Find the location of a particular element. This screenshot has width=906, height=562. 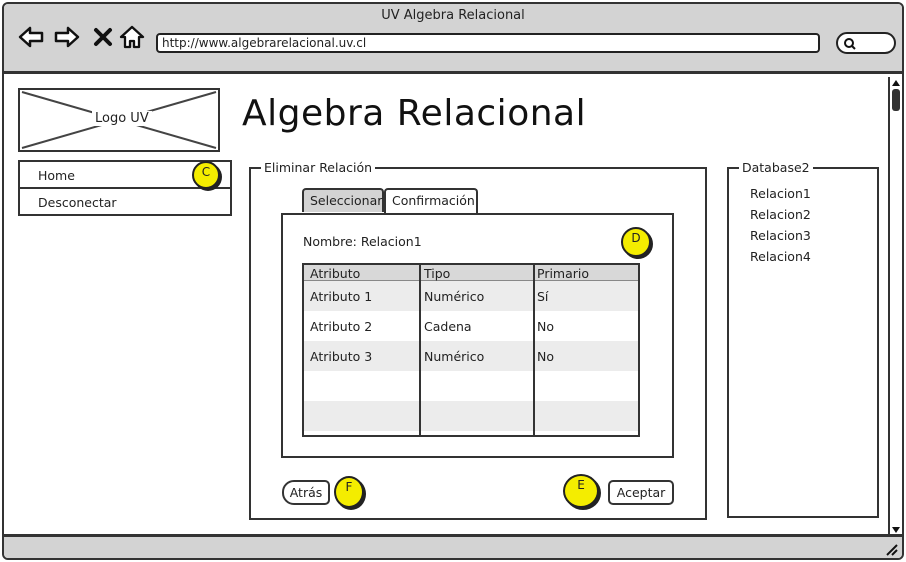

nombre-label: Nombre: Relacion1 is located at coordinates (362, 241).